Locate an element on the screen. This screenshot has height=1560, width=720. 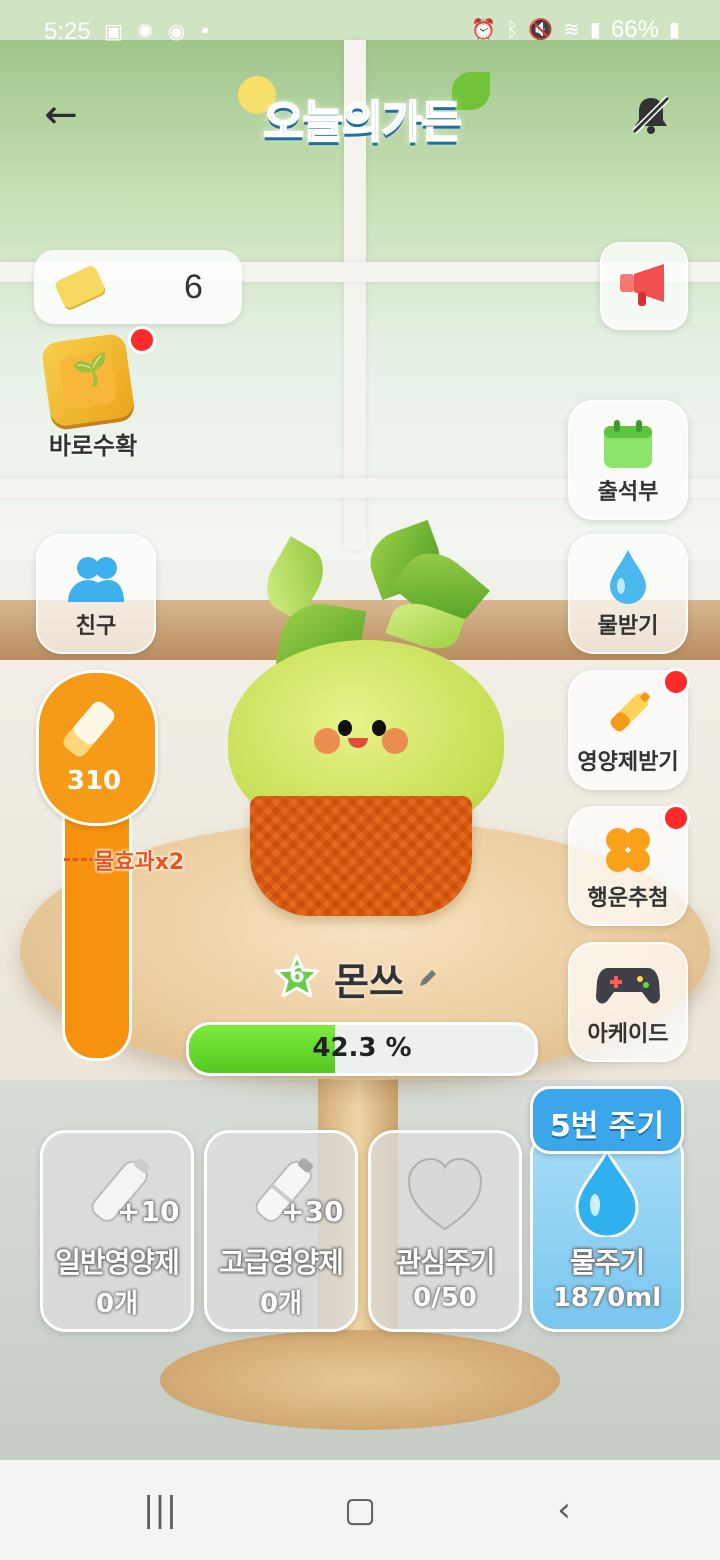
level-badge: 6 is located at coordinates (297, 978).